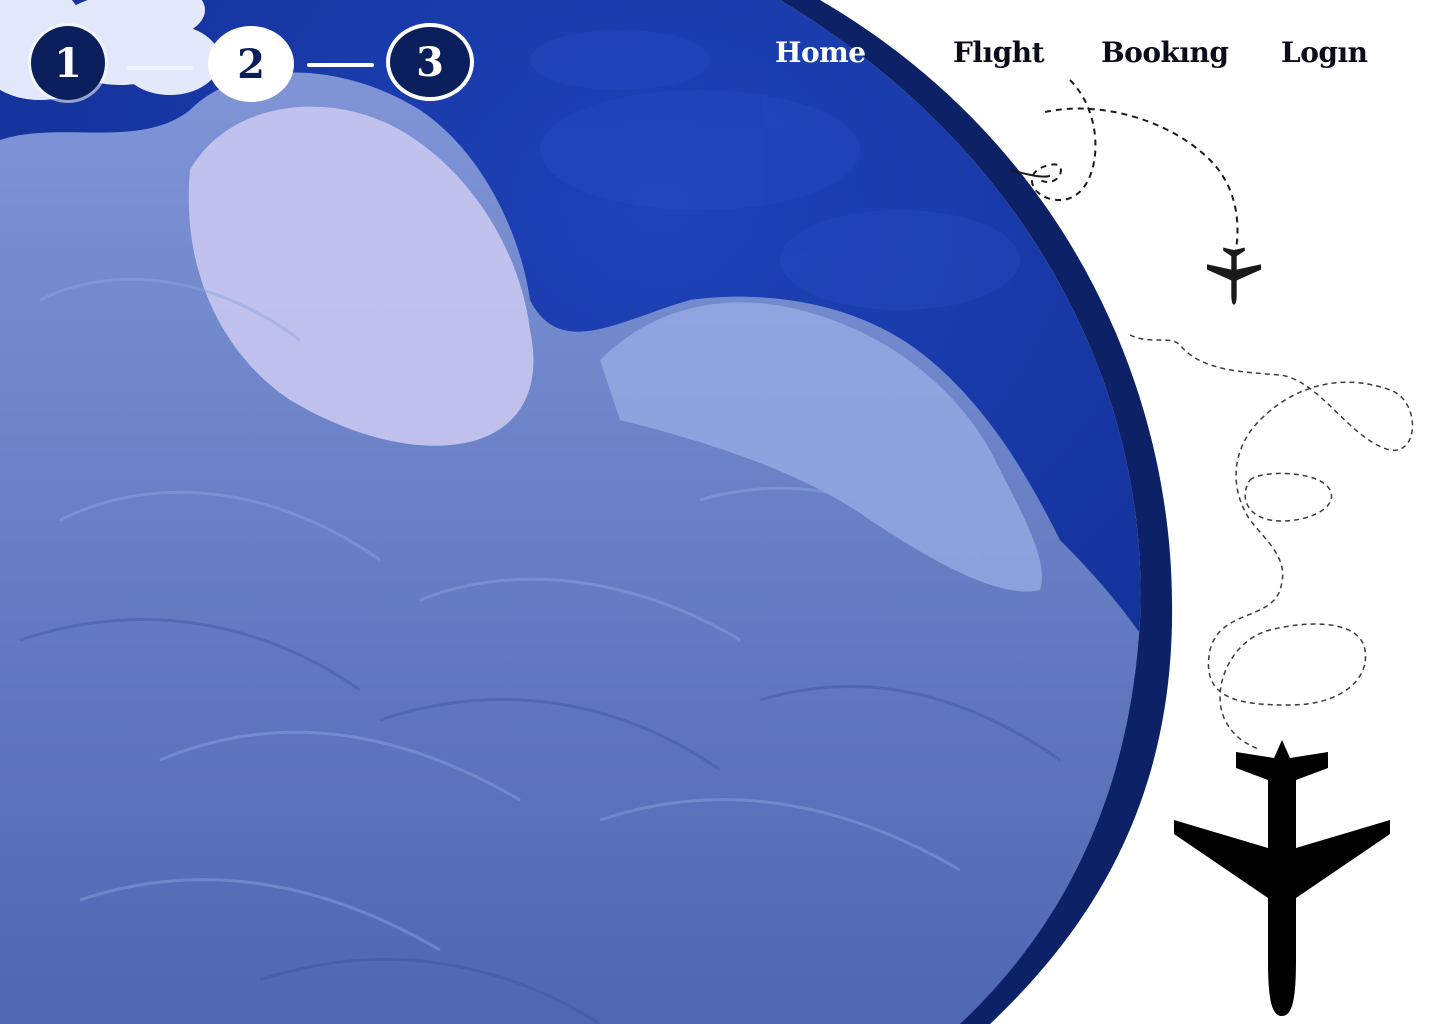 The height and width of the screenshot is (1024, 1440). What do you see at coordinates (68, 63) in the screenshot?
I see `step-1-button: 1` at bounding box center [68, 63].